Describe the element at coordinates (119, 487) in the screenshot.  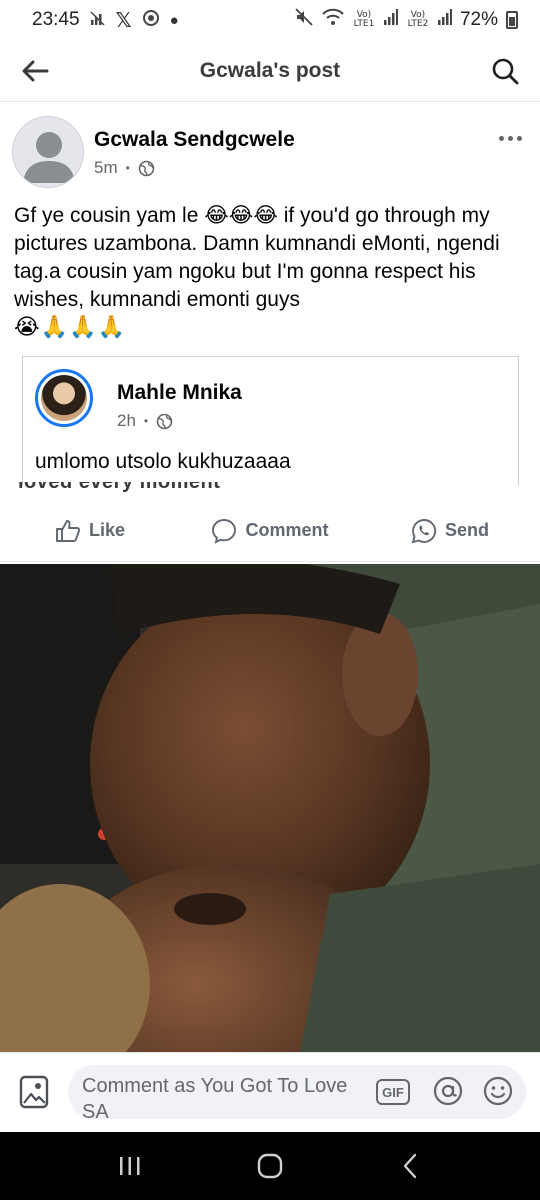
I see `cropped-caption-text: loved every moment` at that location.